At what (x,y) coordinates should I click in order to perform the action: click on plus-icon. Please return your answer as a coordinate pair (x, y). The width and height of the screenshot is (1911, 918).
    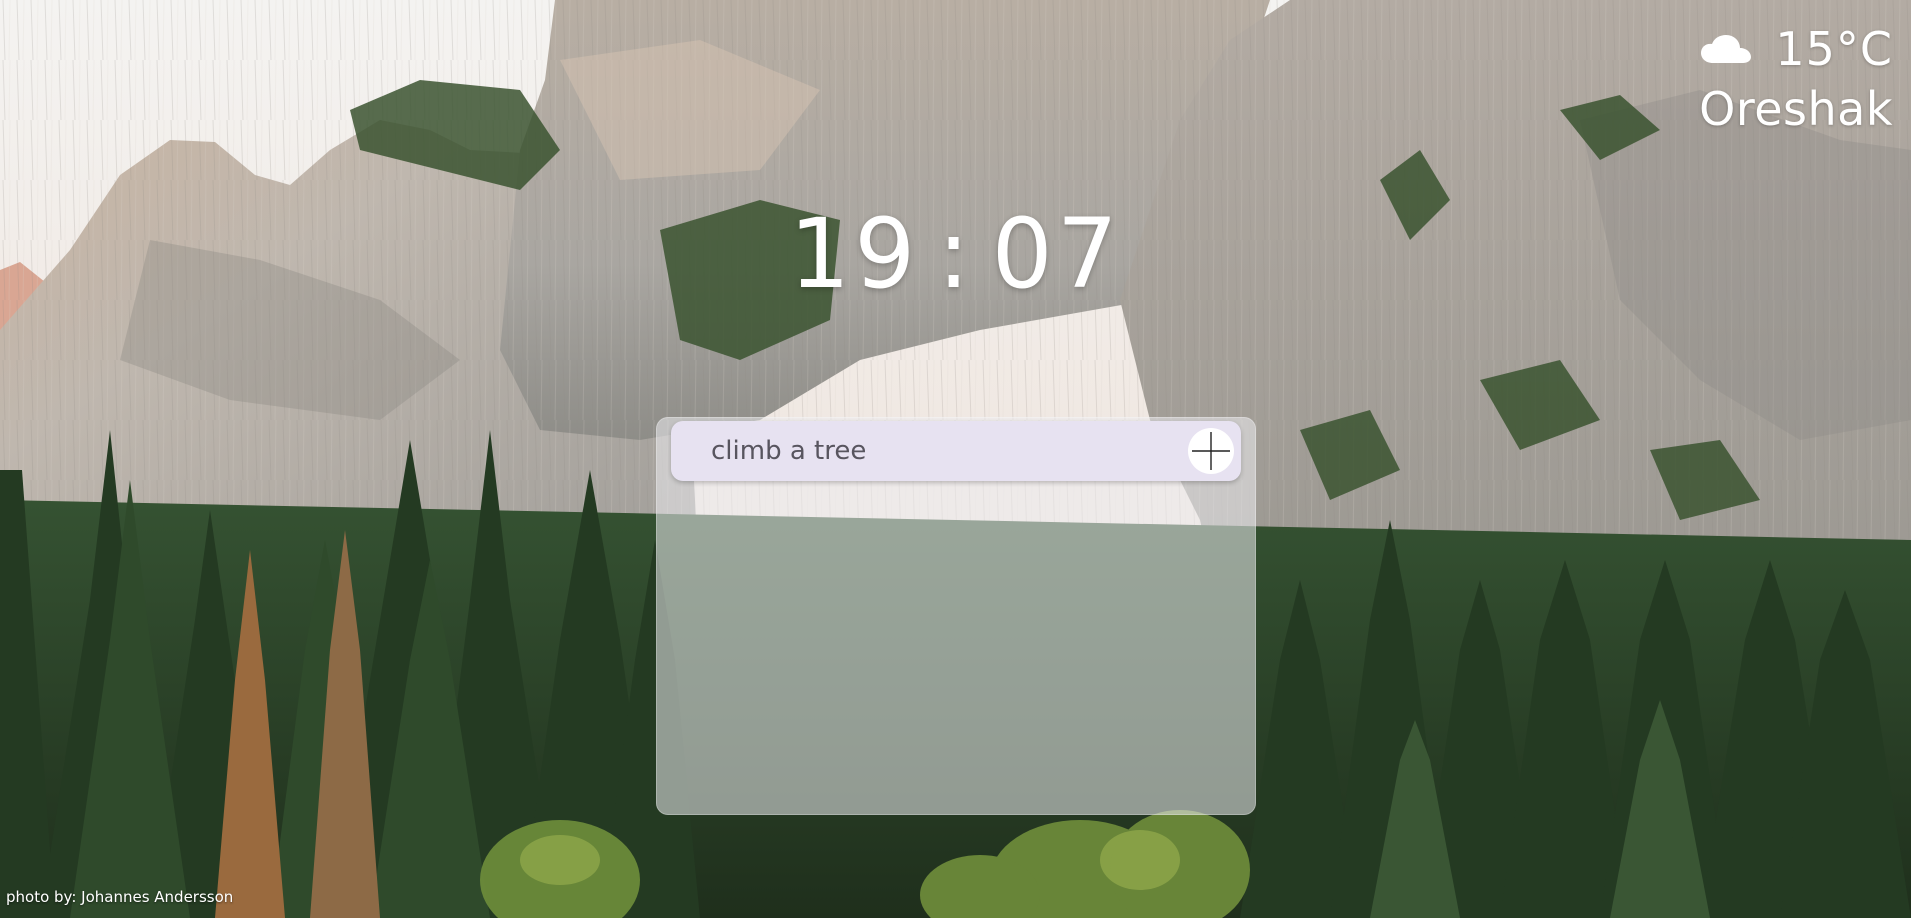
    Looking at the image, I should click on (1211, 451).